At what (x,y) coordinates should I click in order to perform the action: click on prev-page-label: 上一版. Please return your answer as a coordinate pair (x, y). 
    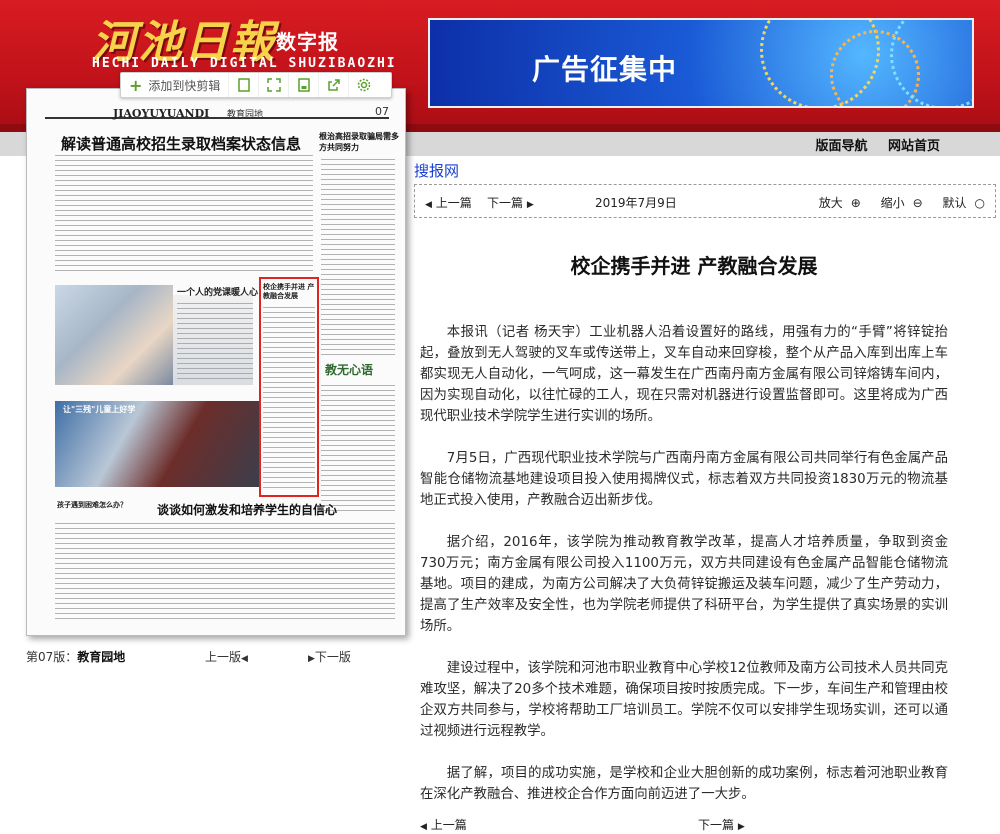
    Looking at the image, I should click on (223, 657).